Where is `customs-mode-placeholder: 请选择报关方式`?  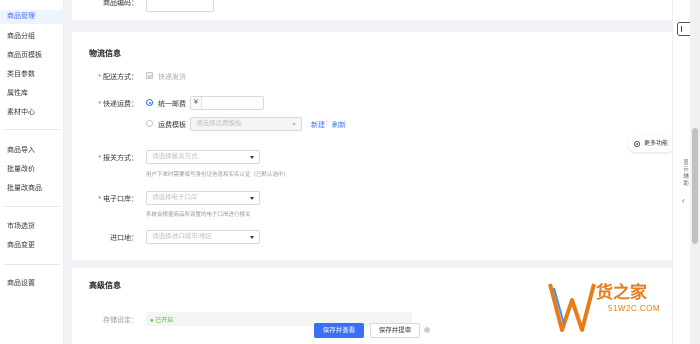 customs-mode-placeholder: 请选择报关方式 is located at coordinates (175, 156).